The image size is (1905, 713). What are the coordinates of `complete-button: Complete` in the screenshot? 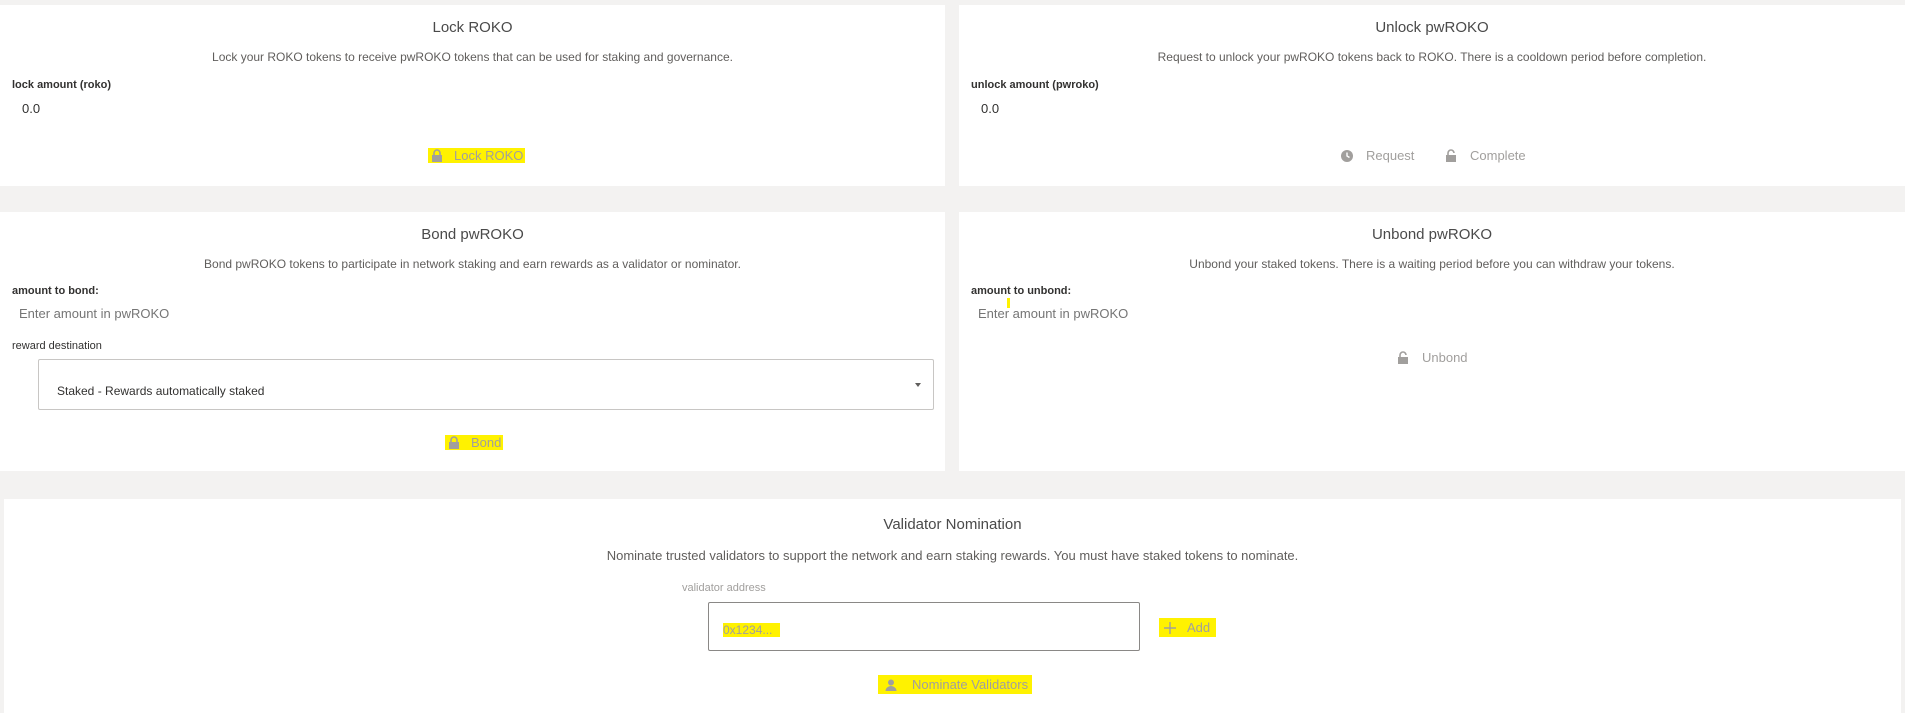 It's located at (1485, 155).